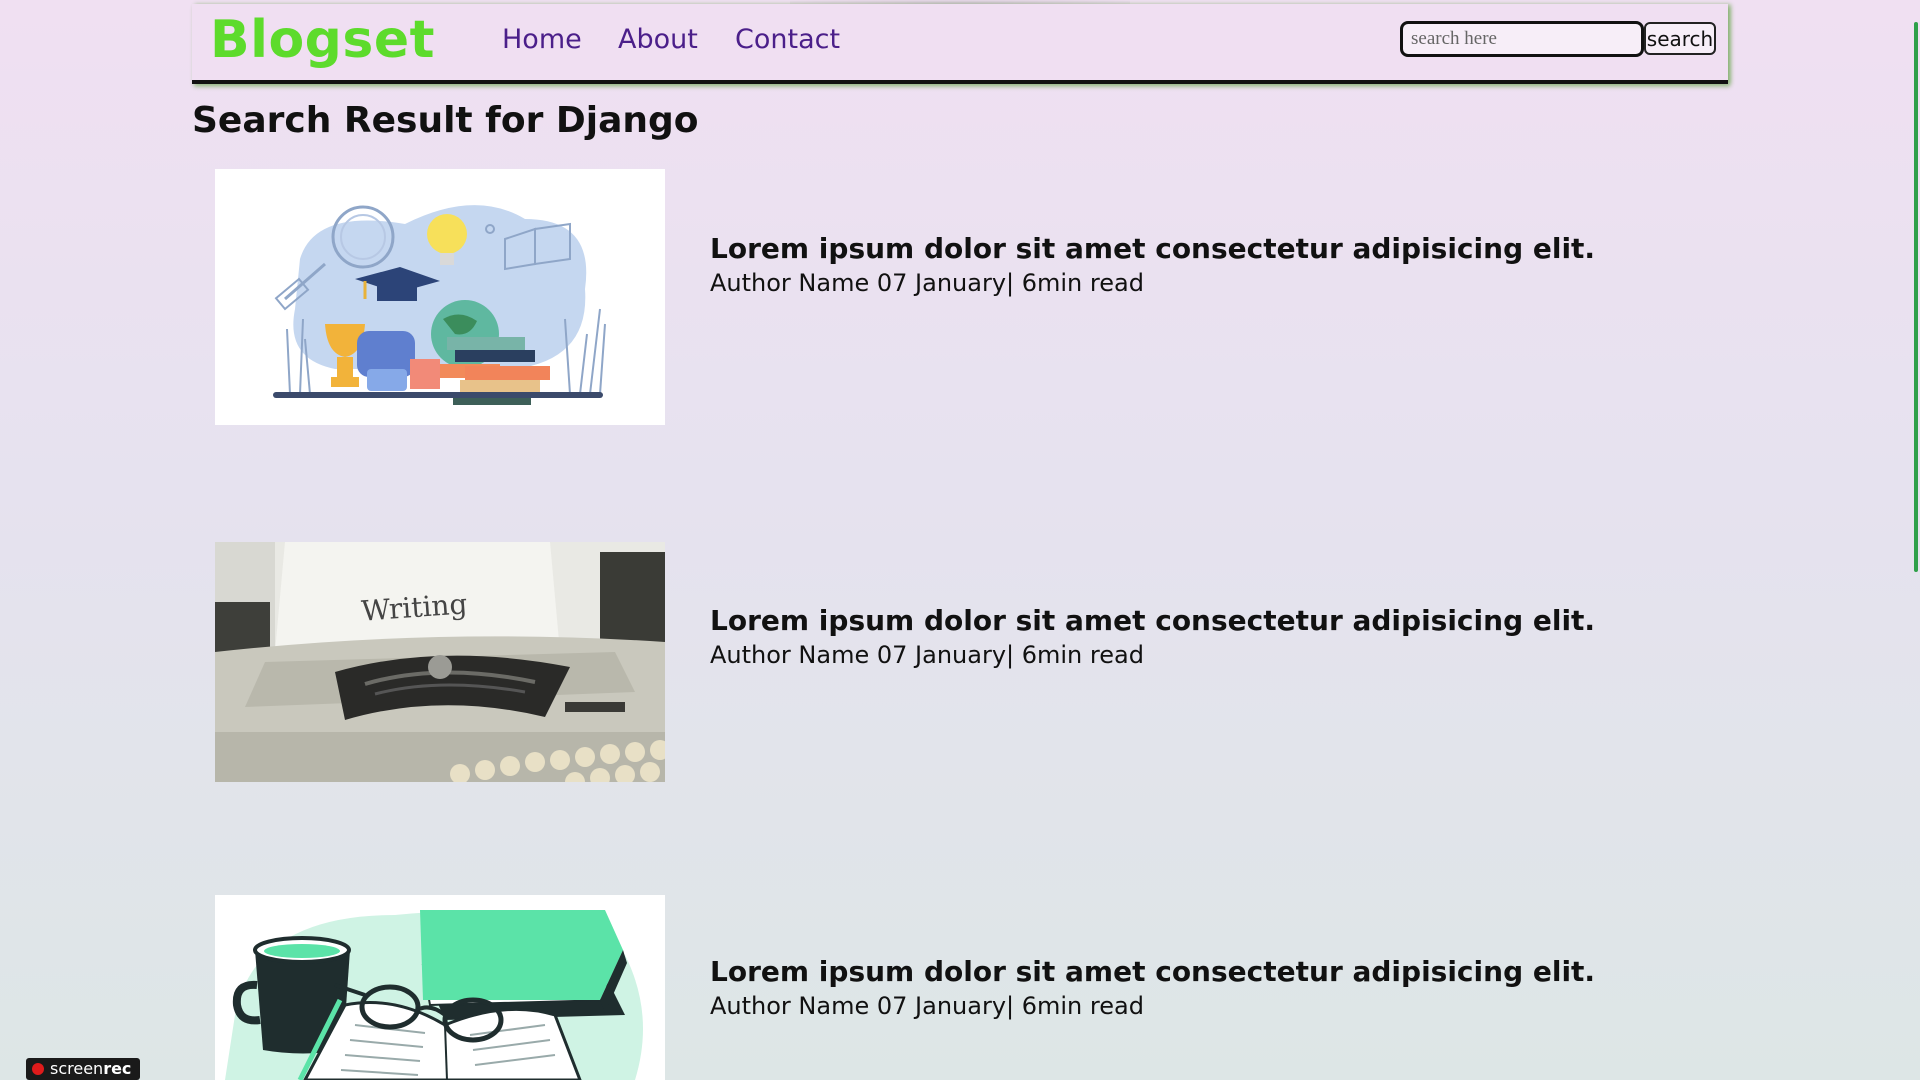 This screenshot has height=1080, width=1920. I want to click on education-illustration, so click(440, 297).